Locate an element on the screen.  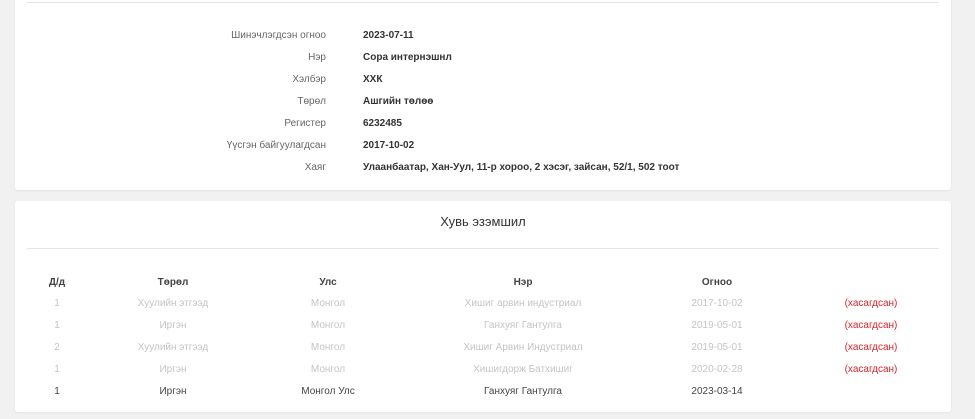
header-type: Төрөл is located at coordinates (173, 282).